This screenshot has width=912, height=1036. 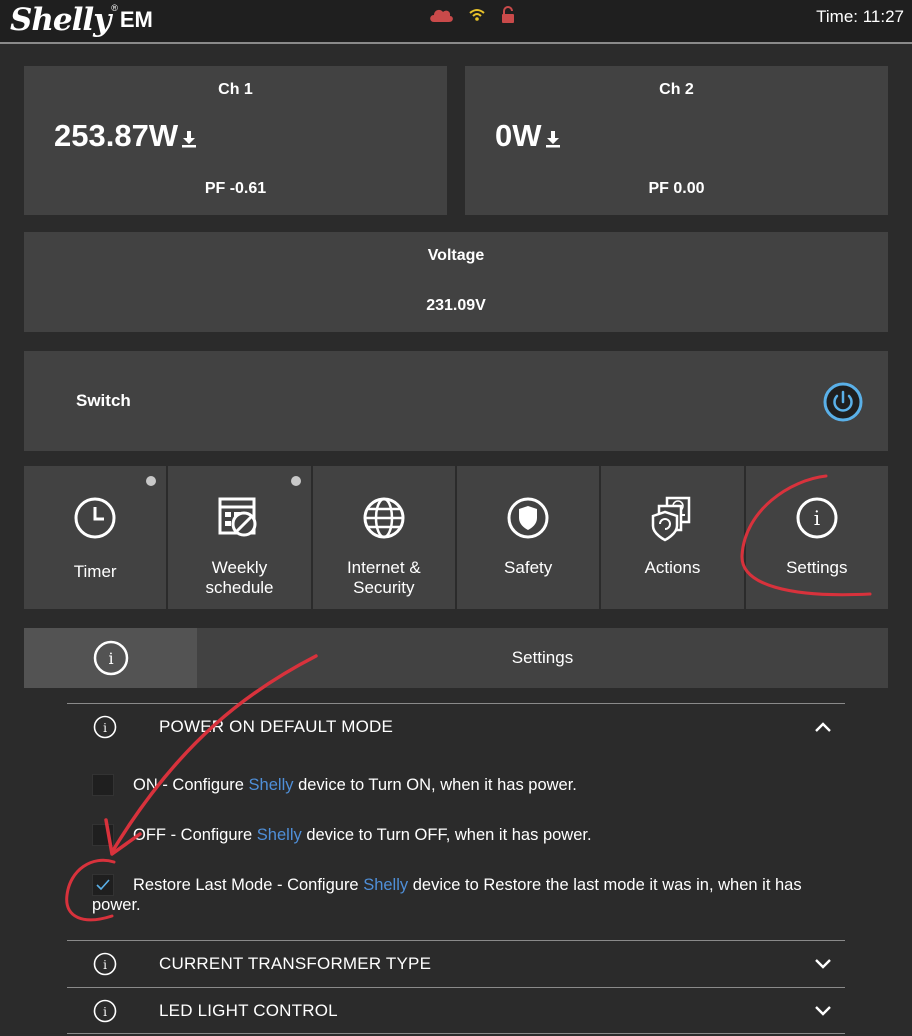 I want to click on channel-1-pf: PF -0.61, so click(x=235, y=188).